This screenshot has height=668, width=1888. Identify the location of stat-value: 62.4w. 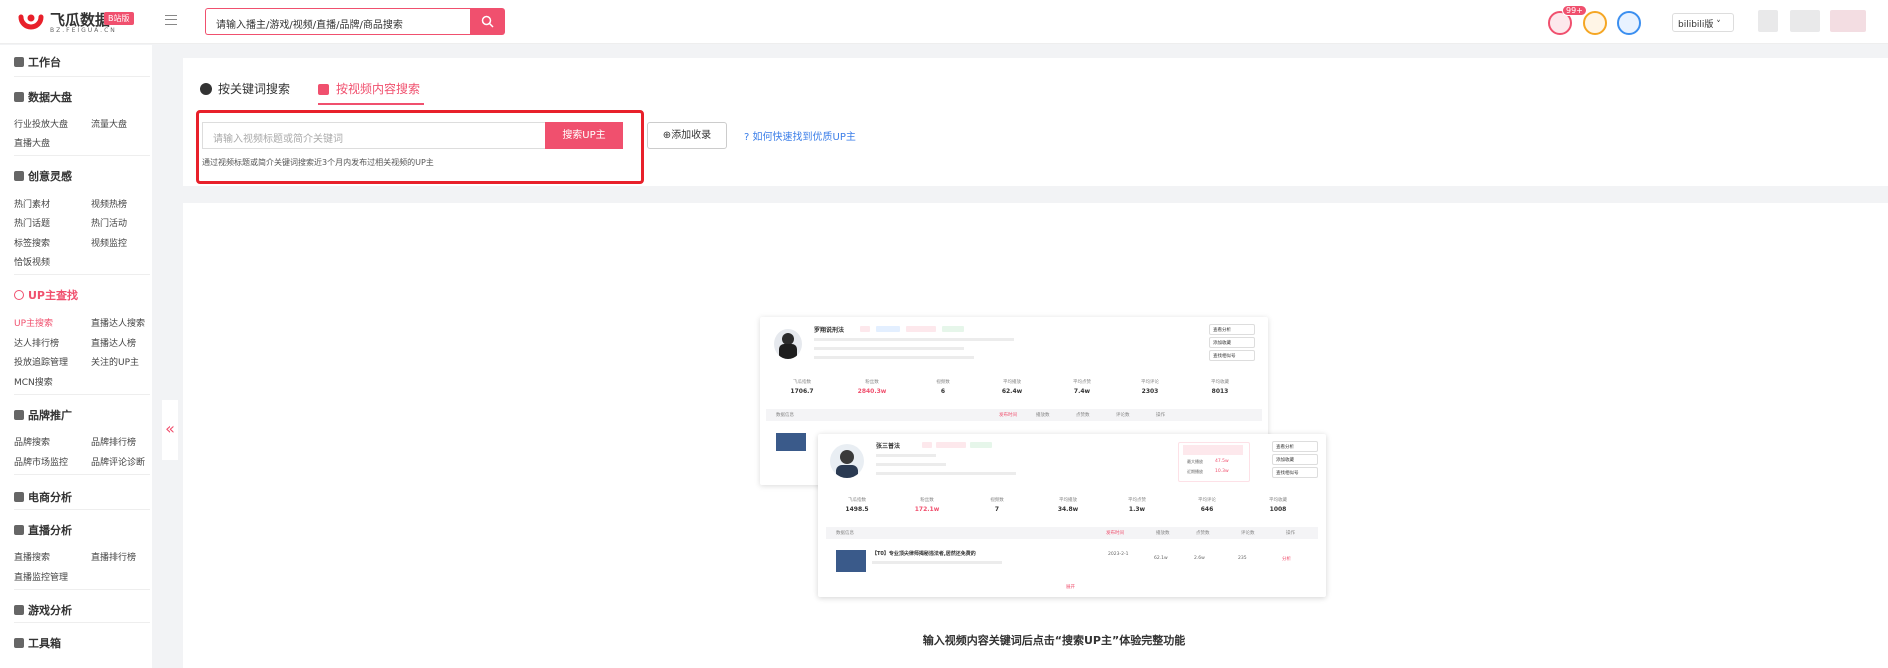
(1012, 391).